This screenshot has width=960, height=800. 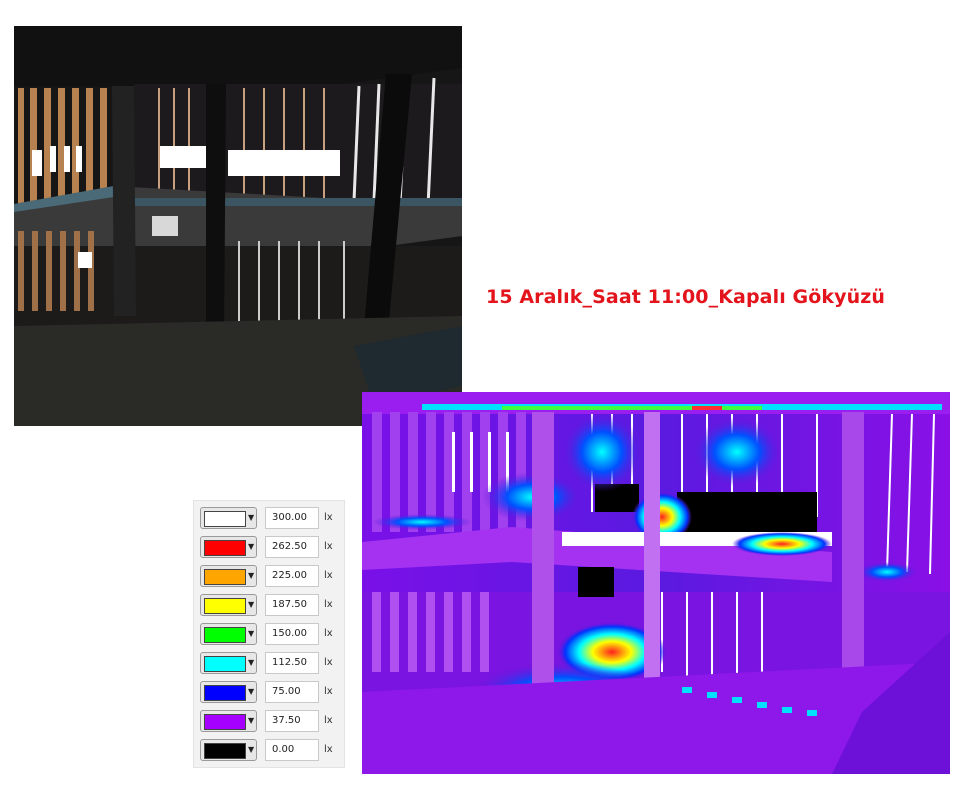 What do you see at coordinates (292, 692) in the screenshot?
I see `legend-value-field: 75.00` at bounding box center [292, 692].